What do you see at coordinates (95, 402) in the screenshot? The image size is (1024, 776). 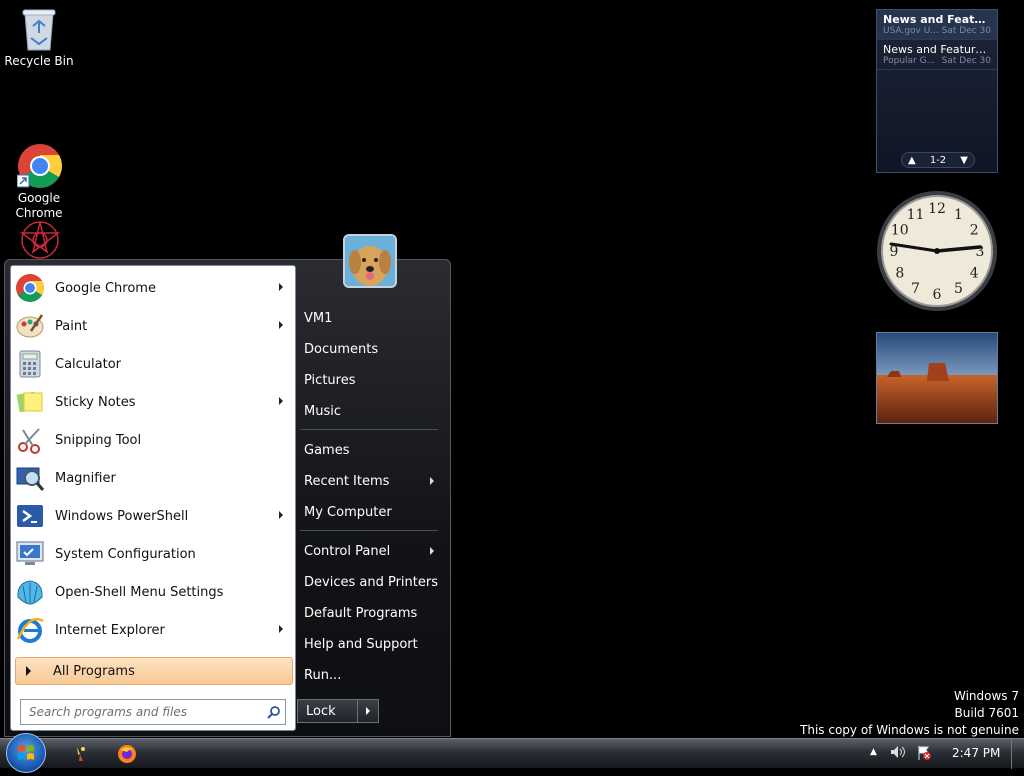 I see `program-label: Sticky Notes` at bounding box center [95, 402].